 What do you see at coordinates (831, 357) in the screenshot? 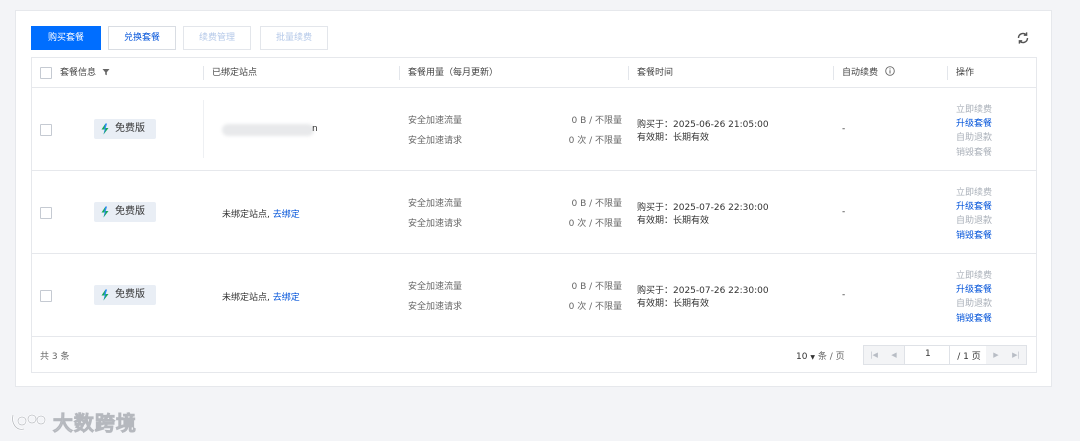
I see `page-size-unit: 条 / 页` at bounding box center [831, 357].